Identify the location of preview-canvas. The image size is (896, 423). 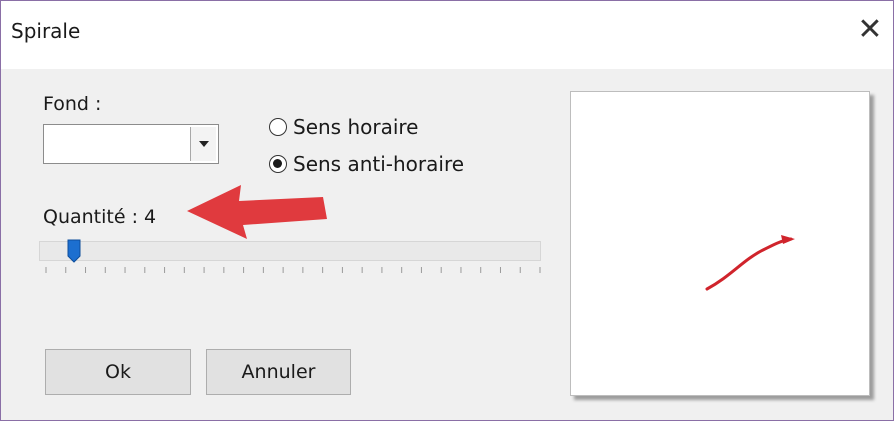
(750, 263).